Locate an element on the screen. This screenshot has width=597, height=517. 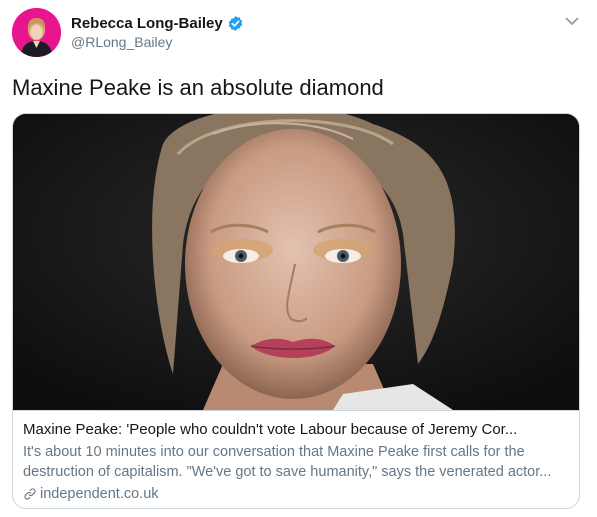
avatar-image is located at coordinates (36, 32).